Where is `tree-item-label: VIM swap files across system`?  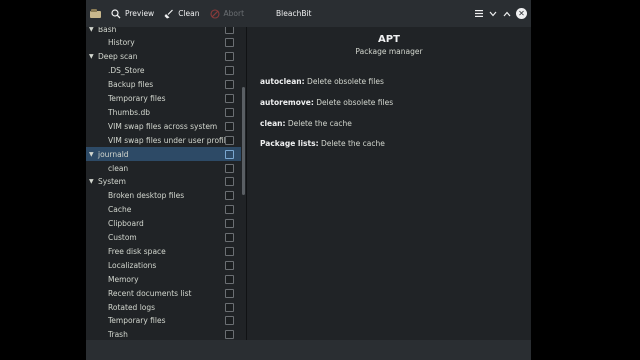 tree-item-label: VIM swap files across system is located at coordinates (163, 126).